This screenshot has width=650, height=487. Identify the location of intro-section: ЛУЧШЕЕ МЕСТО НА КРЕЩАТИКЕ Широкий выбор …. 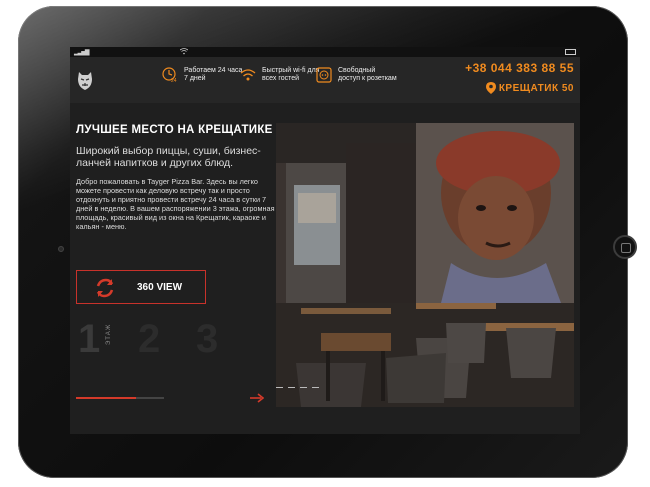
(176, 177).